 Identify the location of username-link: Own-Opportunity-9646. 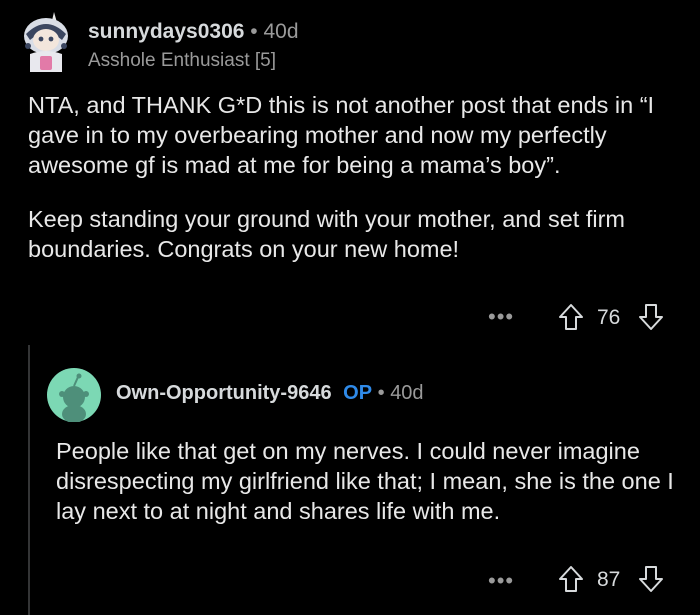
(224, 393).